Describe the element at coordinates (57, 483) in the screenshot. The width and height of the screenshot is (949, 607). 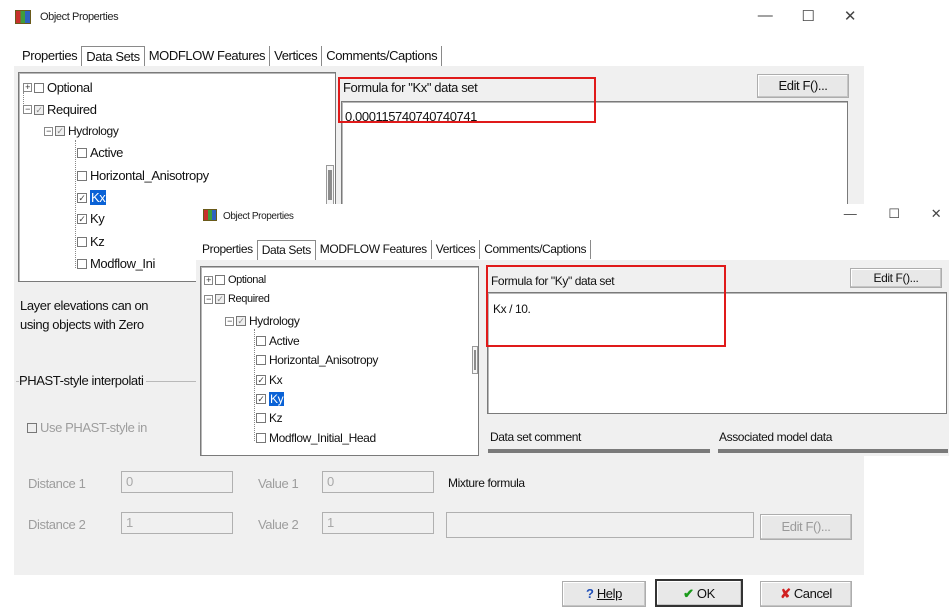
I see `distance-1-label: Distance 1` at that location.